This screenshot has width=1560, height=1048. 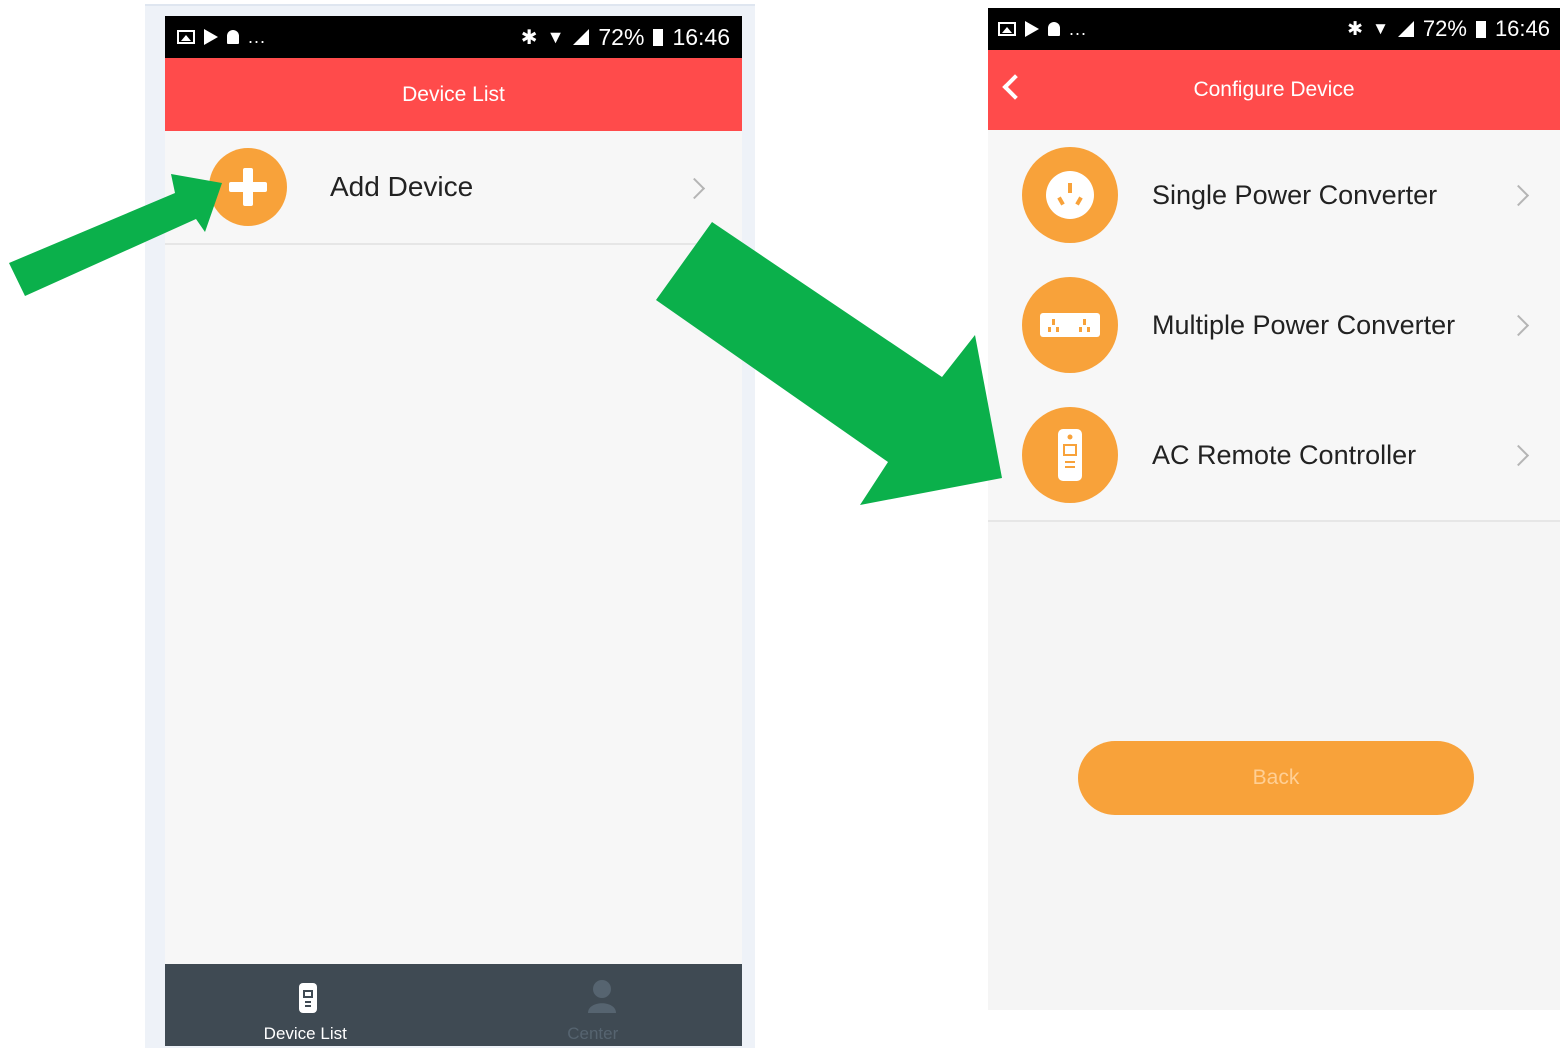 What do you see at coordinates (402, 186) in the screenshot?
I see `add-device-label: Add Device` at bounding box center [402, 186].